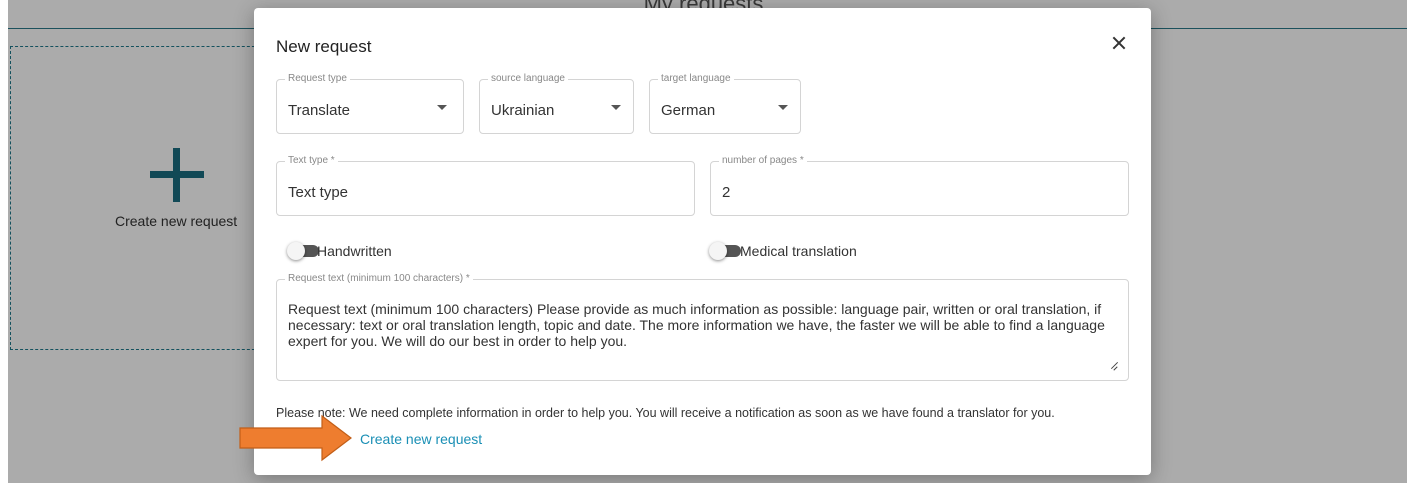  What do you see at coordinates (304, 251) in the screenshot?
I see `handwritten-toggle` at bounding box center [304, 251].